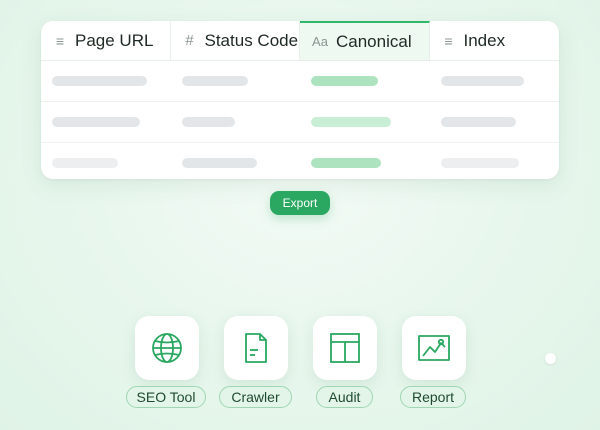 The height and width of the screenshot is (430, 600). Describe the element at coordinates (433, 397) in the screenshot. I see `tool-label-report: Report` at that location.